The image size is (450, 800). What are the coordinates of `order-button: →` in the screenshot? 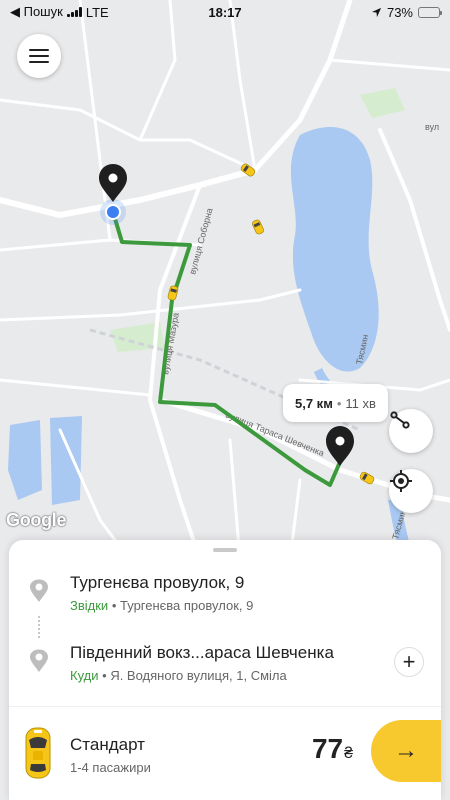 It's located at (406, 751).